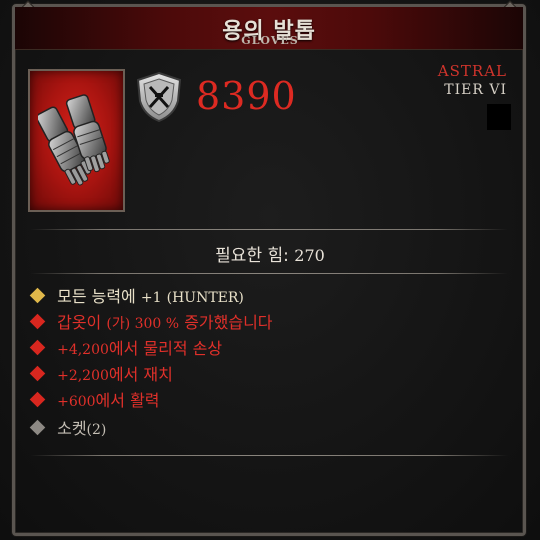 This screenshot has height=540, width=540. Describe the element at coordinates (475, 90) in the screenshot. I see `item-tier: TIER VI` at that location.